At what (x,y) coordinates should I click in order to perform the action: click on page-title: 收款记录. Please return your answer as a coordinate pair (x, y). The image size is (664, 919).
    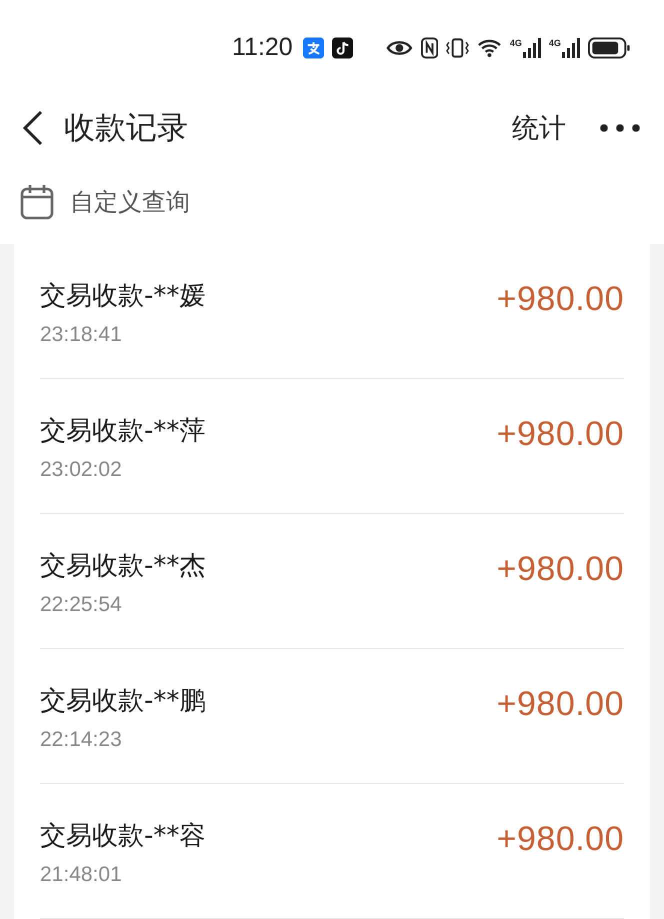
    Looking at the image, I should click on (126, 128).